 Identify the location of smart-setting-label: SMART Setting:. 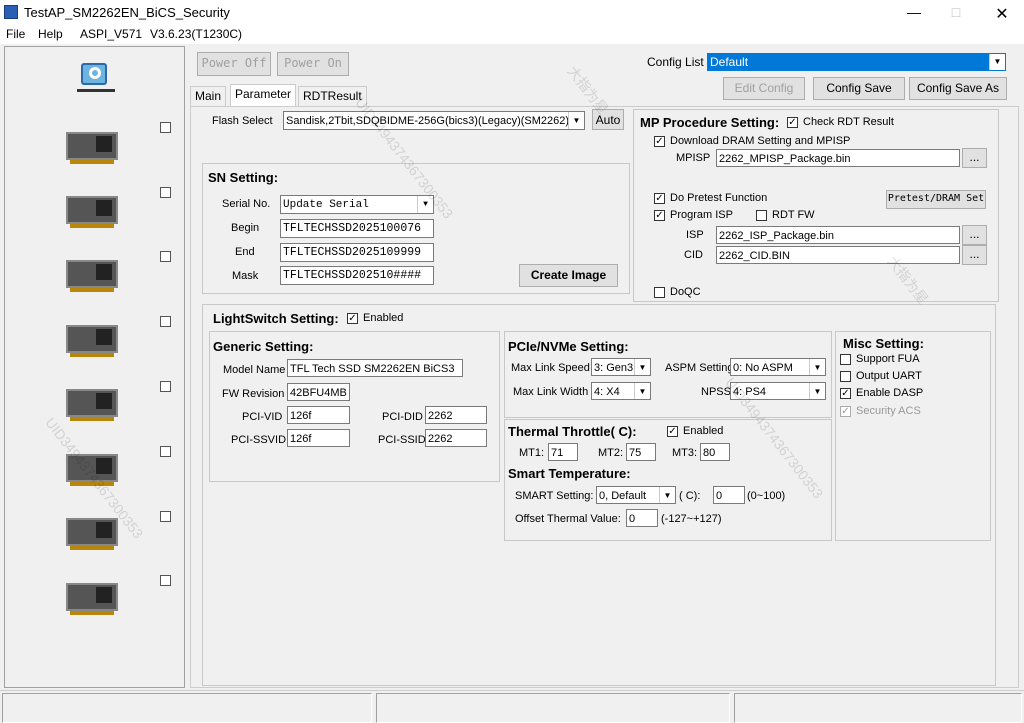
(554, 496).